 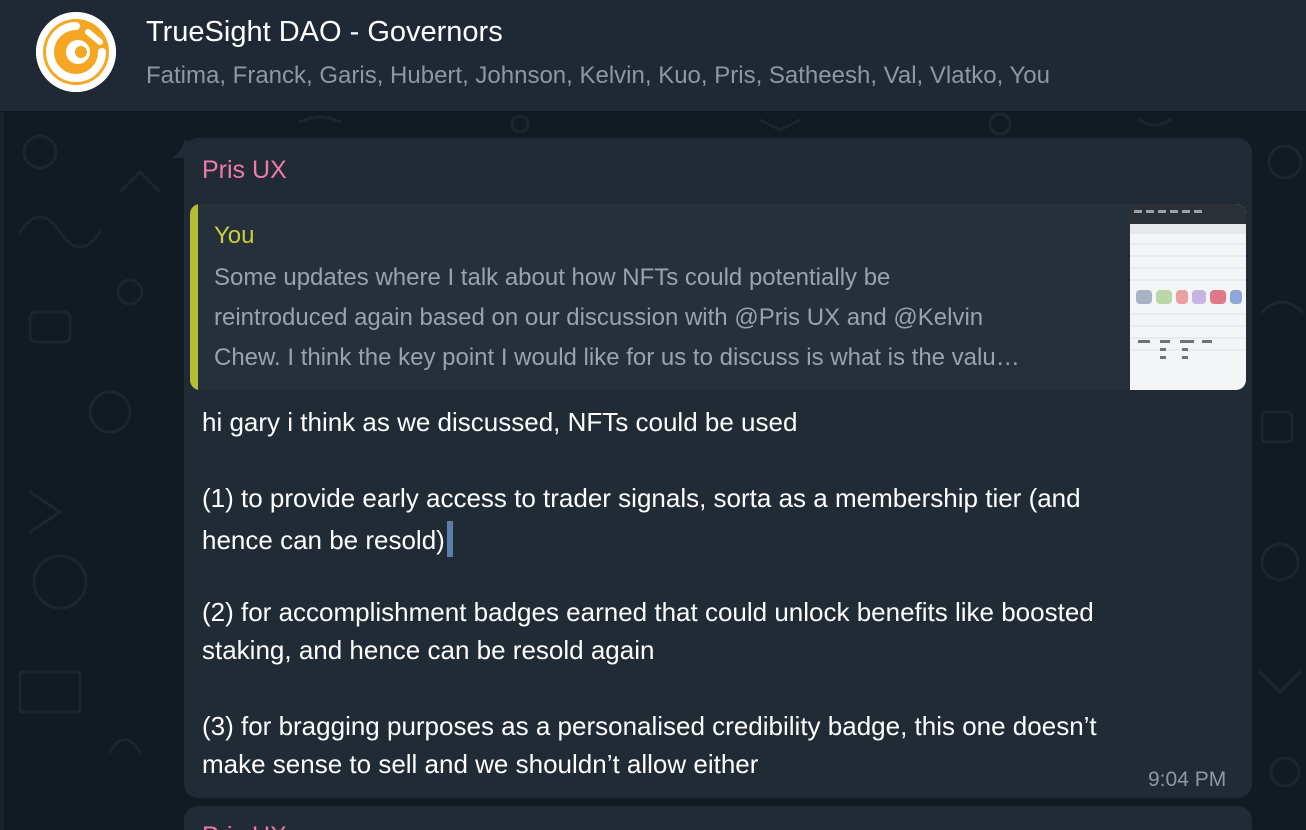 I want to click on message-text-line: hence can be resold), so click(x=327, y=539).